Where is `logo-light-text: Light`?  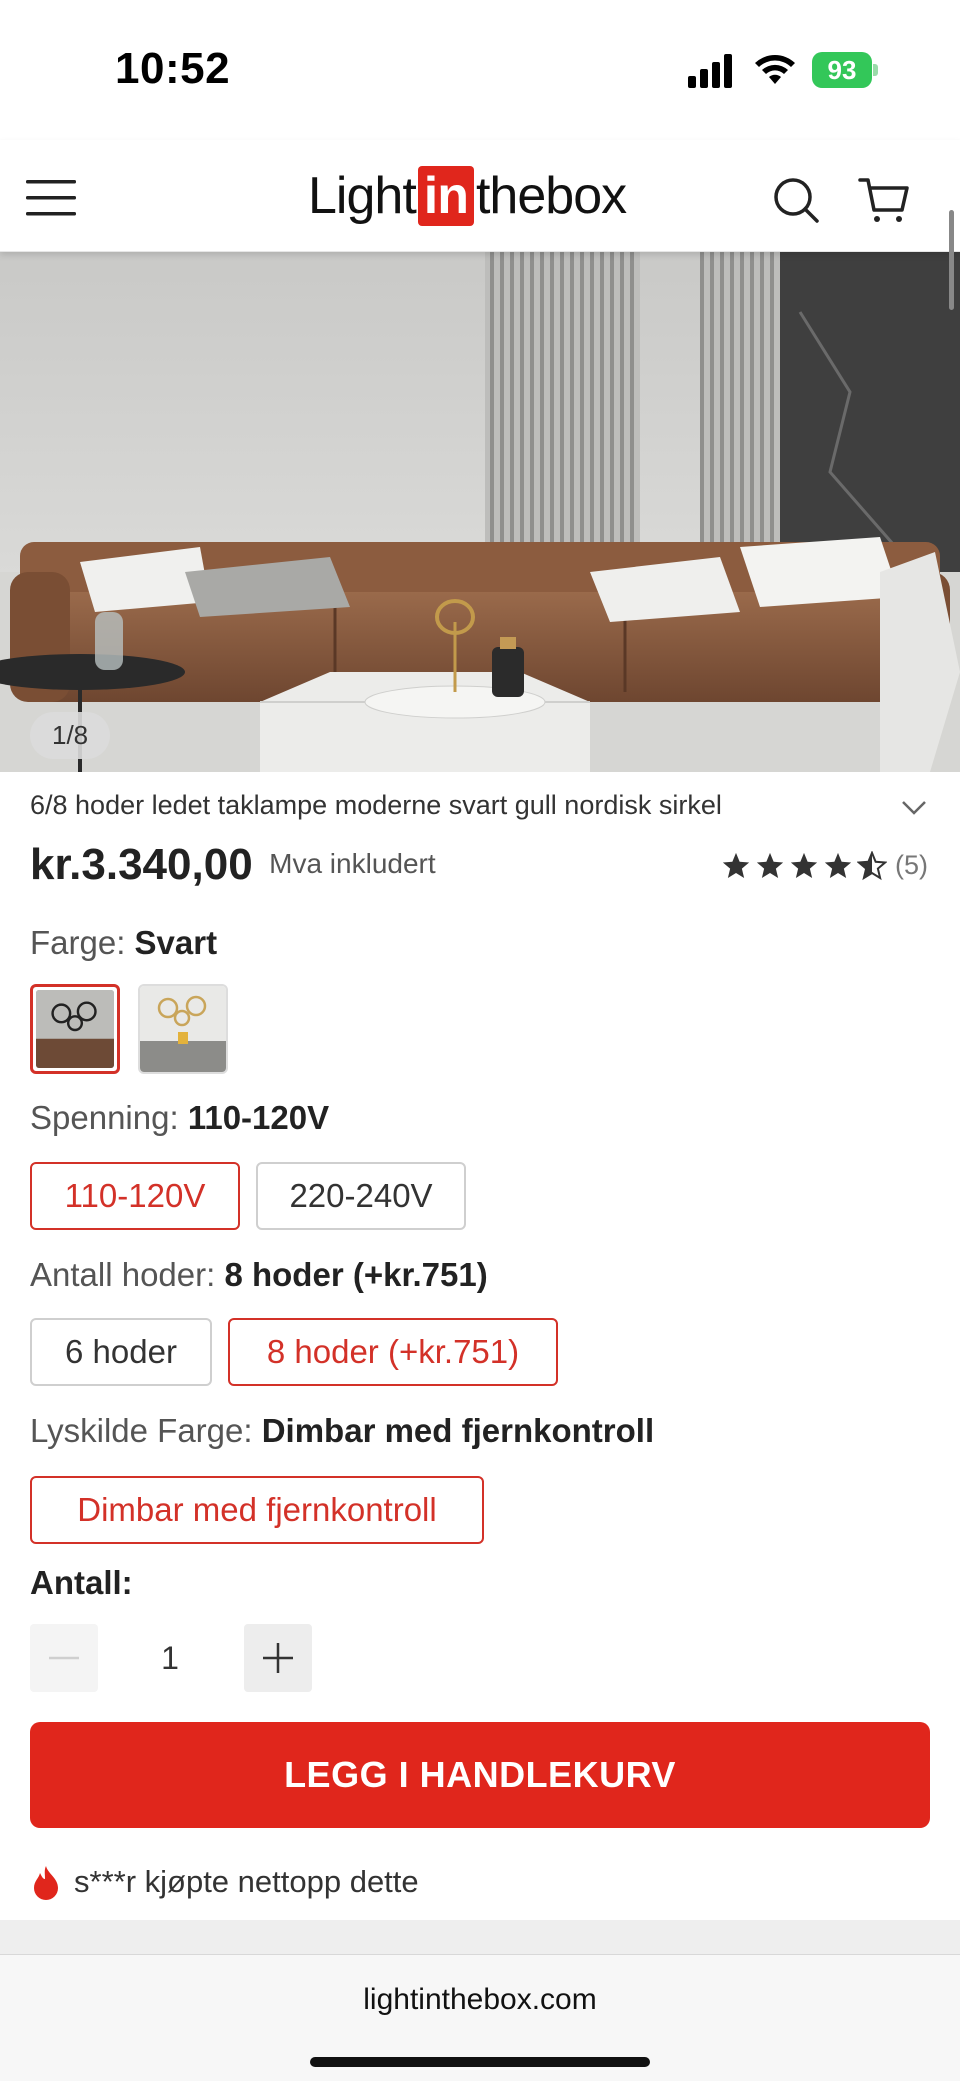 logo-light-text: Light is located at coordinates (362, 196).